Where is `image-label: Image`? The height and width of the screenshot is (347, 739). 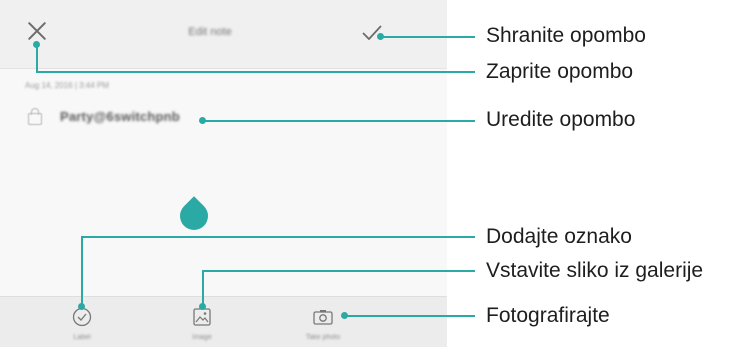
image-label: Image is located at coordinates (202, 337).